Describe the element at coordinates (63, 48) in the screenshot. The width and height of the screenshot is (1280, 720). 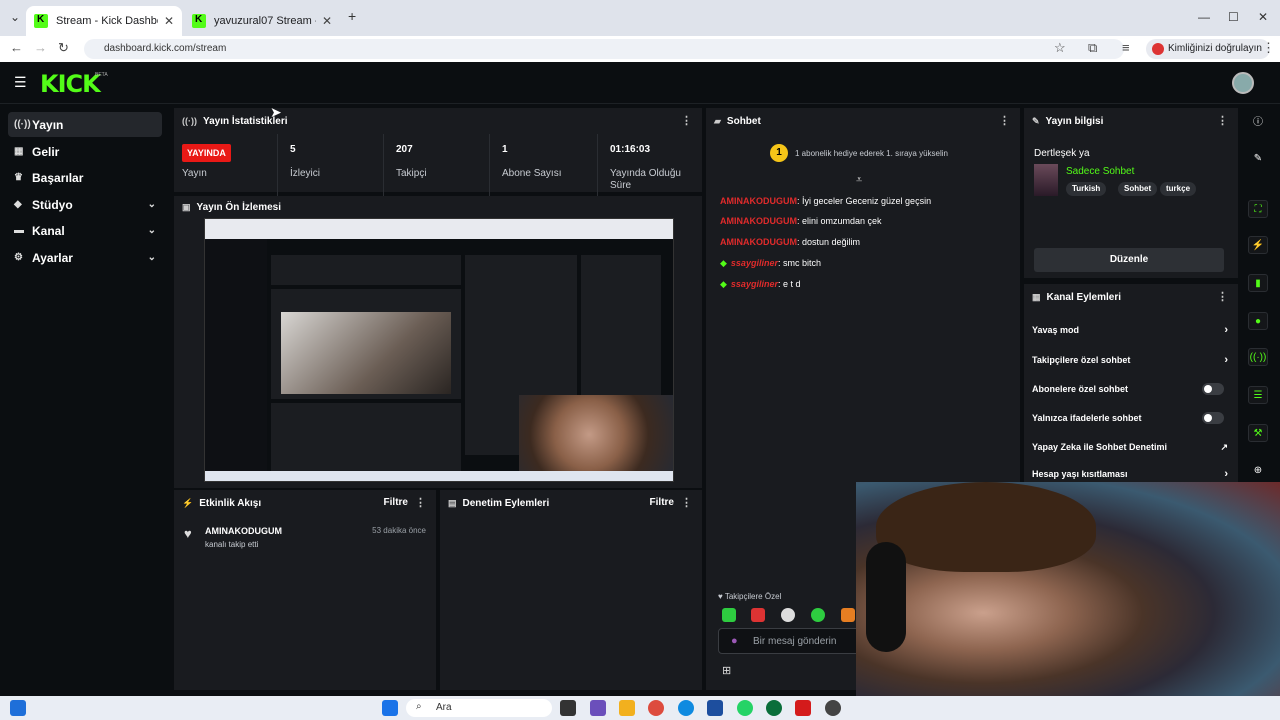
I see `reload-icon: ↻` at that location.